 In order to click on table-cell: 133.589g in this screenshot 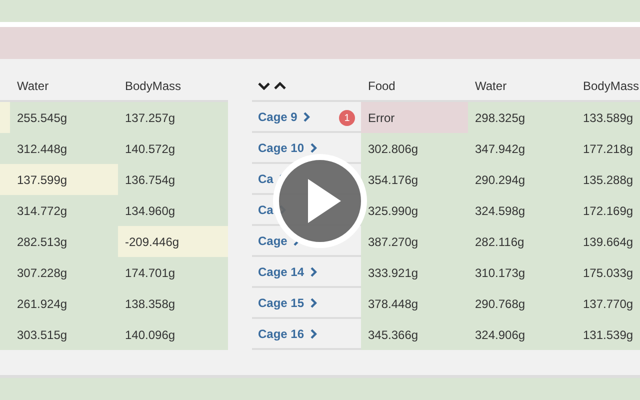, I will do `click(608, 117)`.